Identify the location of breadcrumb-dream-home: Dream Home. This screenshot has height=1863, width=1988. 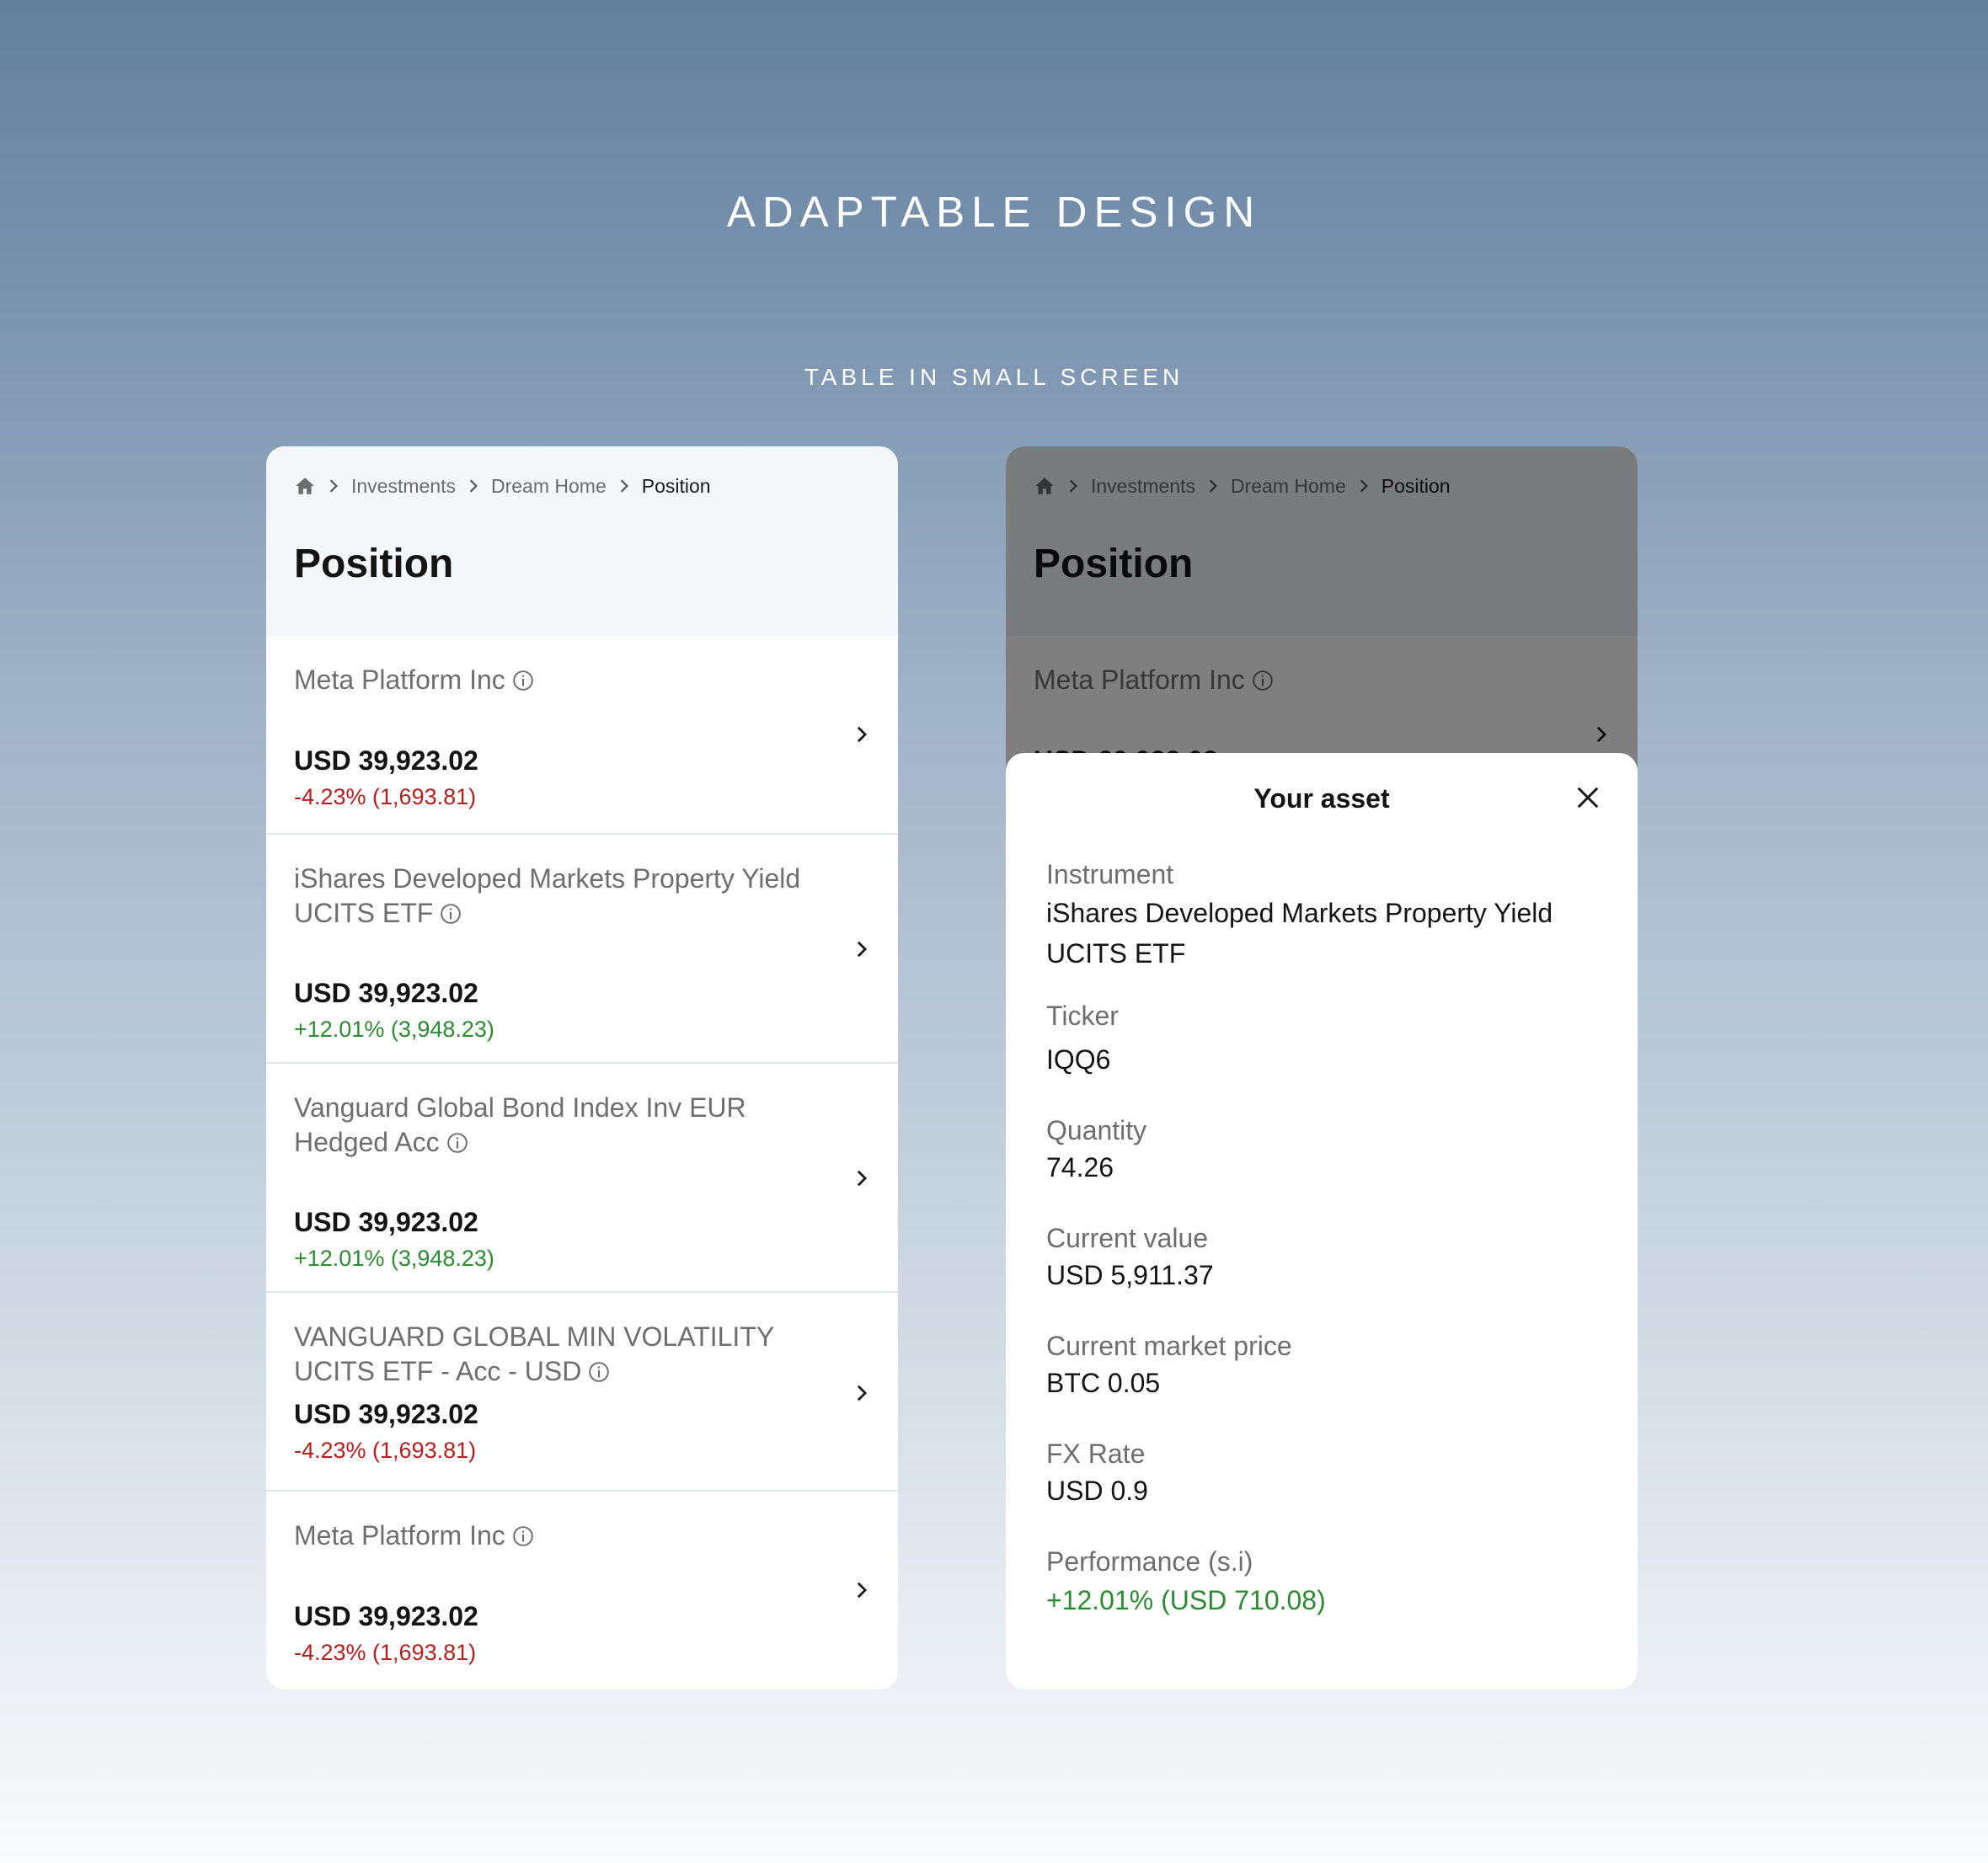
(549, 486).